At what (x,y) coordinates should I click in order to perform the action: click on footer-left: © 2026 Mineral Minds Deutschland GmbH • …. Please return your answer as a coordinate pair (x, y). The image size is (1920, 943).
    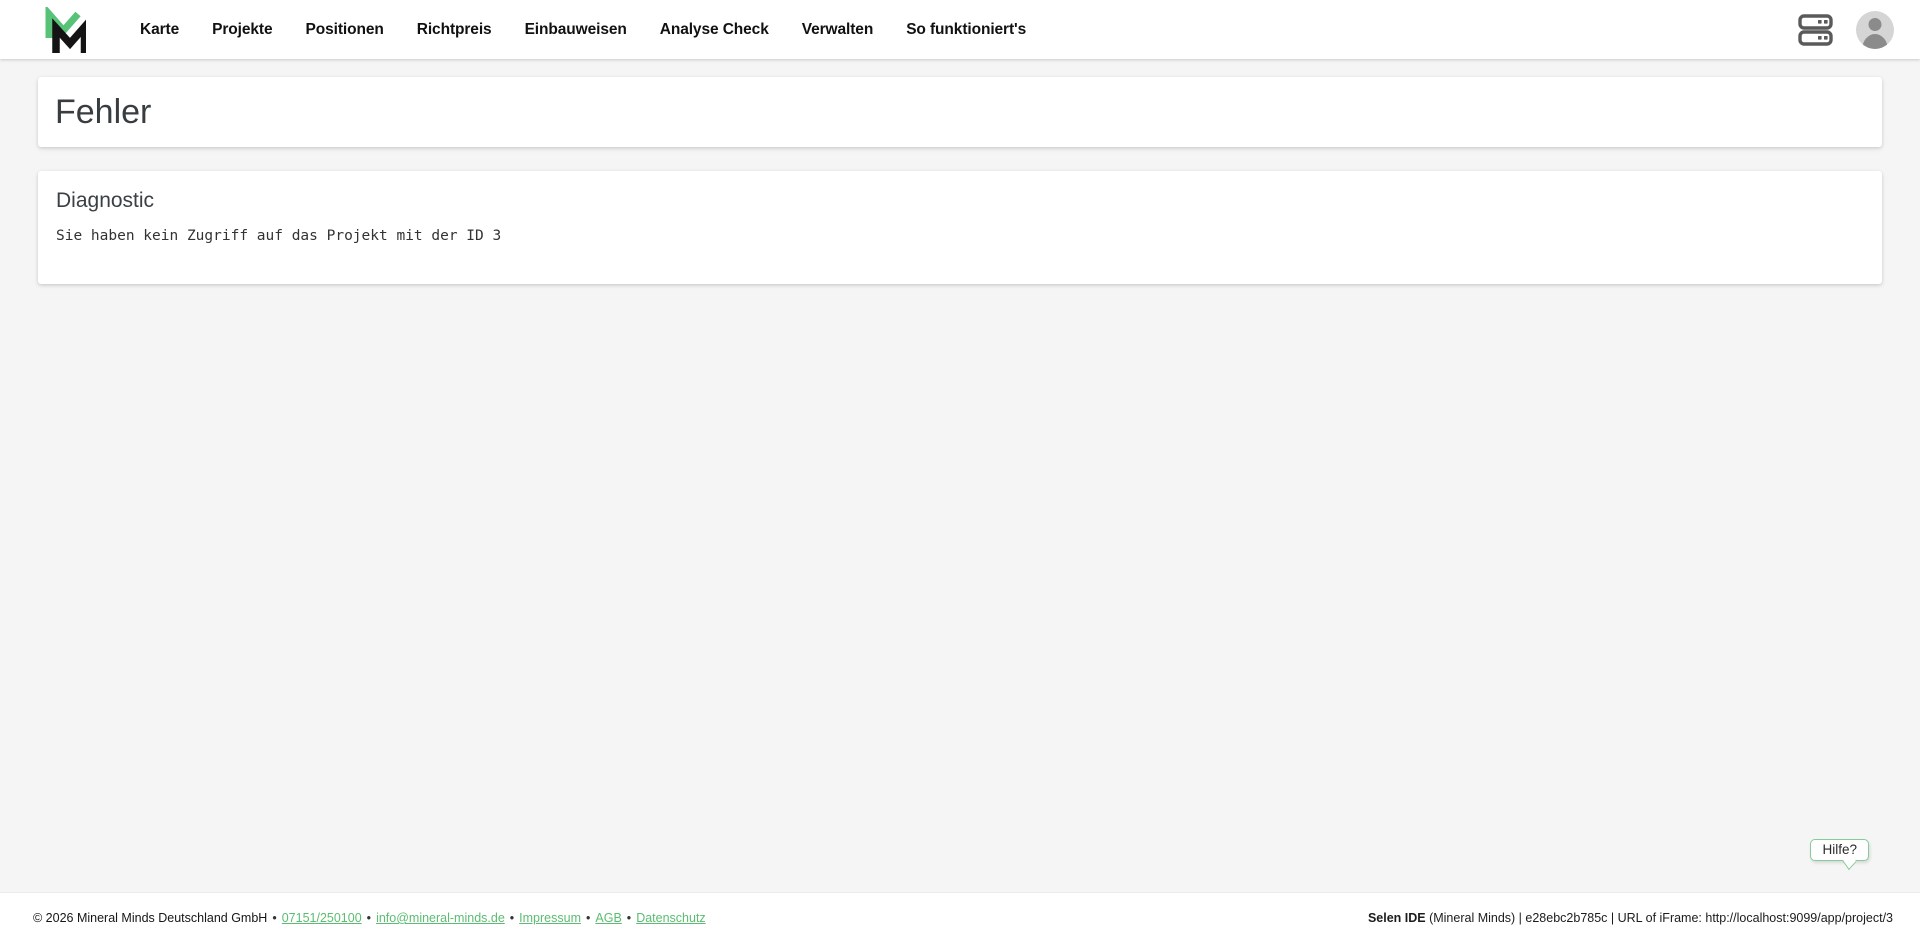
    Looking at the image, I should click on (369, 918).